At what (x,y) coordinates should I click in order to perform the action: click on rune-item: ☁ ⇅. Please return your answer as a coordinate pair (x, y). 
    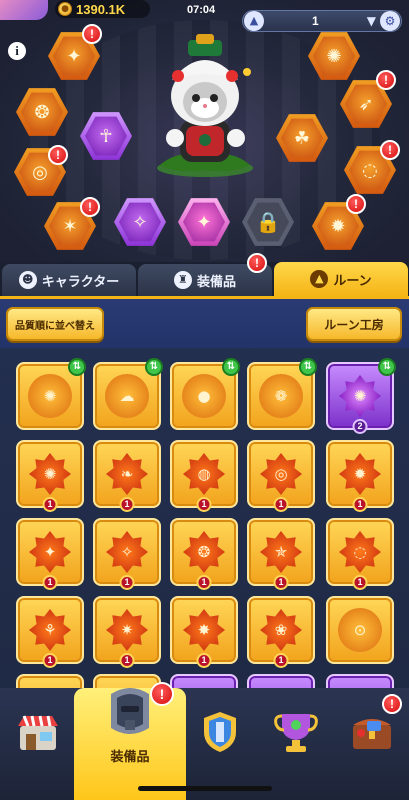
    Looking at the image, I should click on (128, 394).